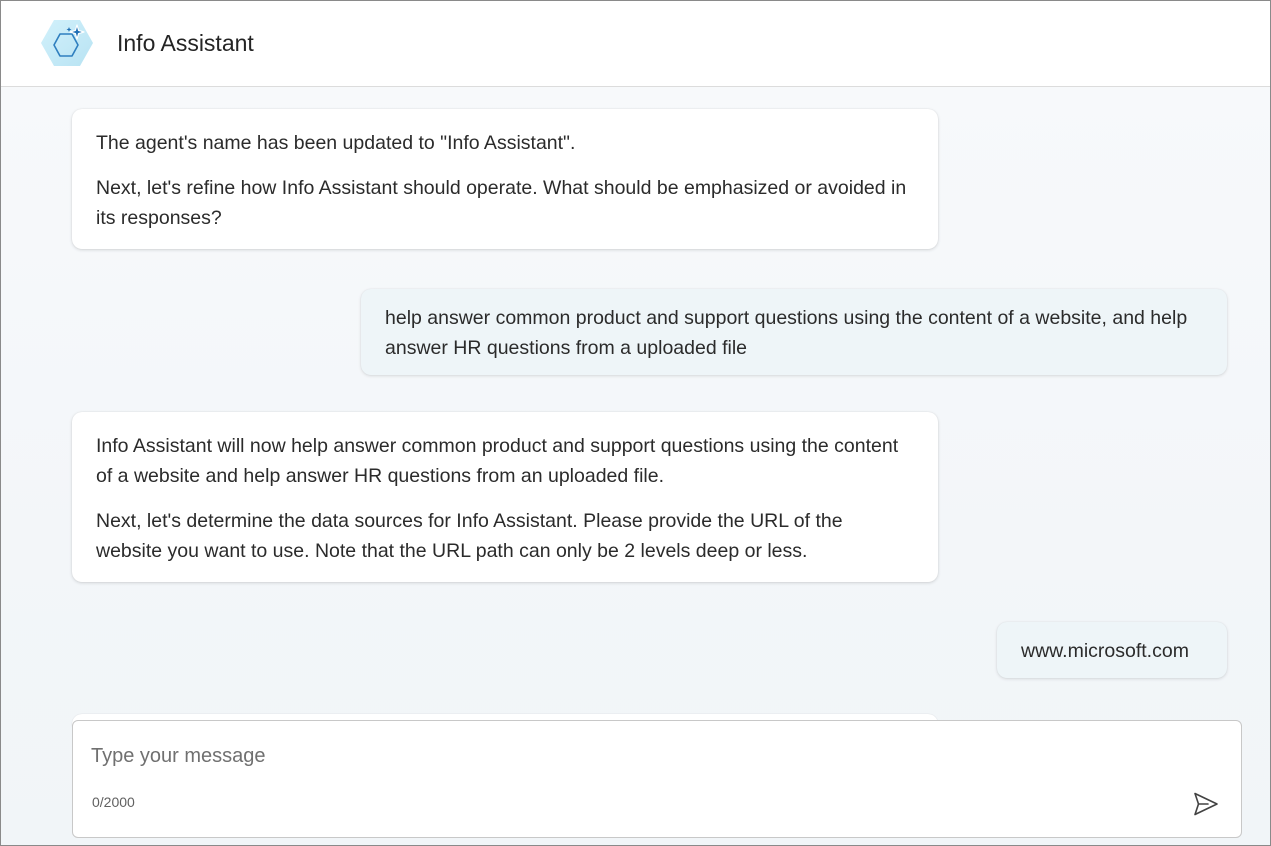 This screenshot has width=1271, height=846. I want to click on character-counter: 0/2000, so click(113, 802).